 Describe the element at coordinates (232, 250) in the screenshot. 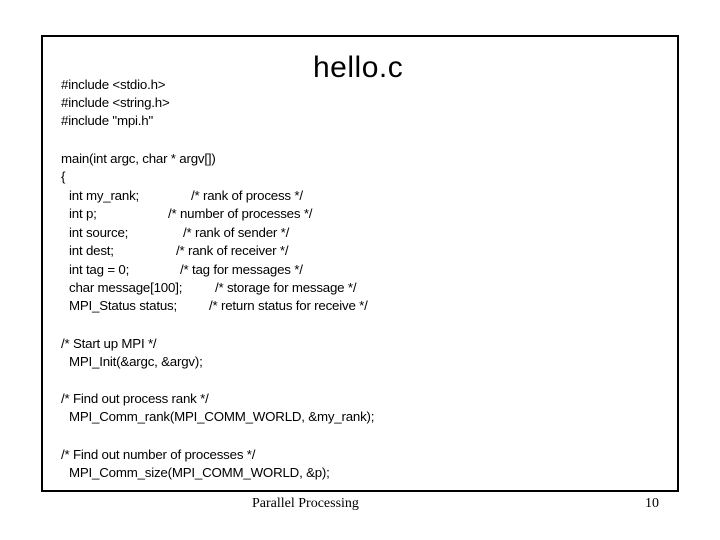

I see `declaration-comment: /* rank of receiver */` at that location.